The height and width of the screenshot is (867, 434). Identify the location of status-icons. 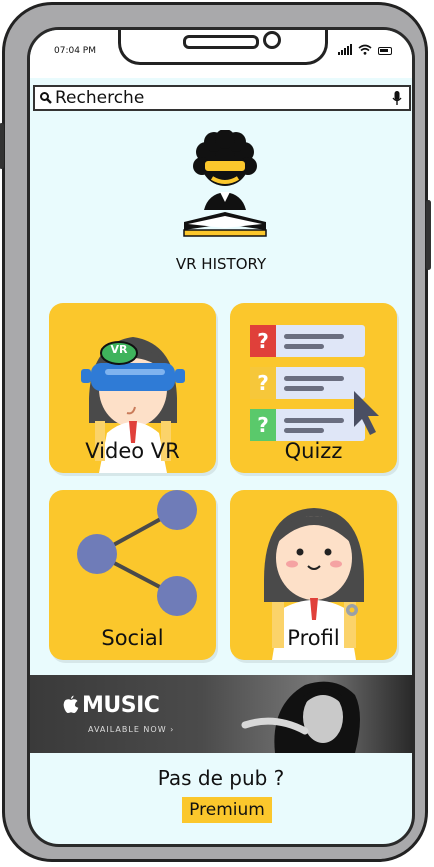
(365, 49).